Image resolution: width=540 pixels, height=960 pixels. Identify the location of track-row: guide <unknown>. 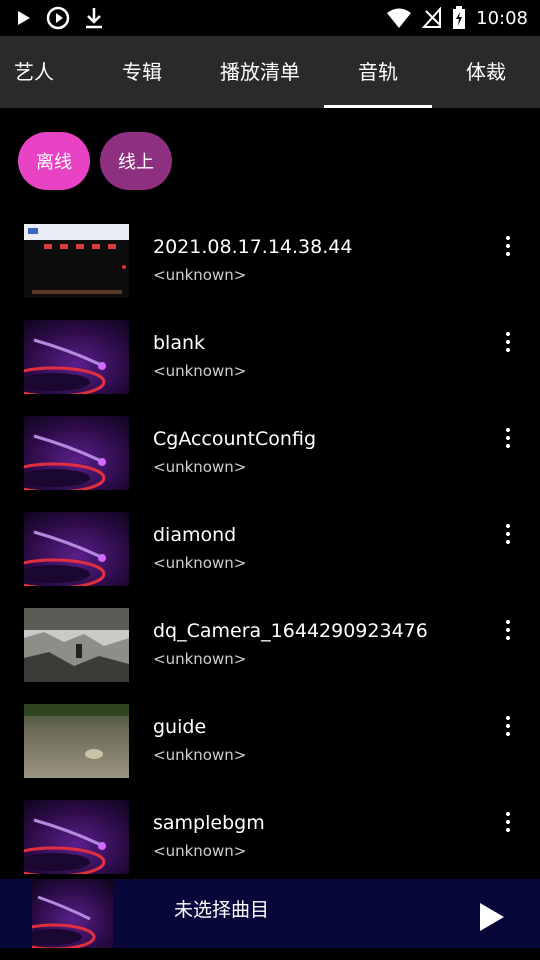
(270, 738).